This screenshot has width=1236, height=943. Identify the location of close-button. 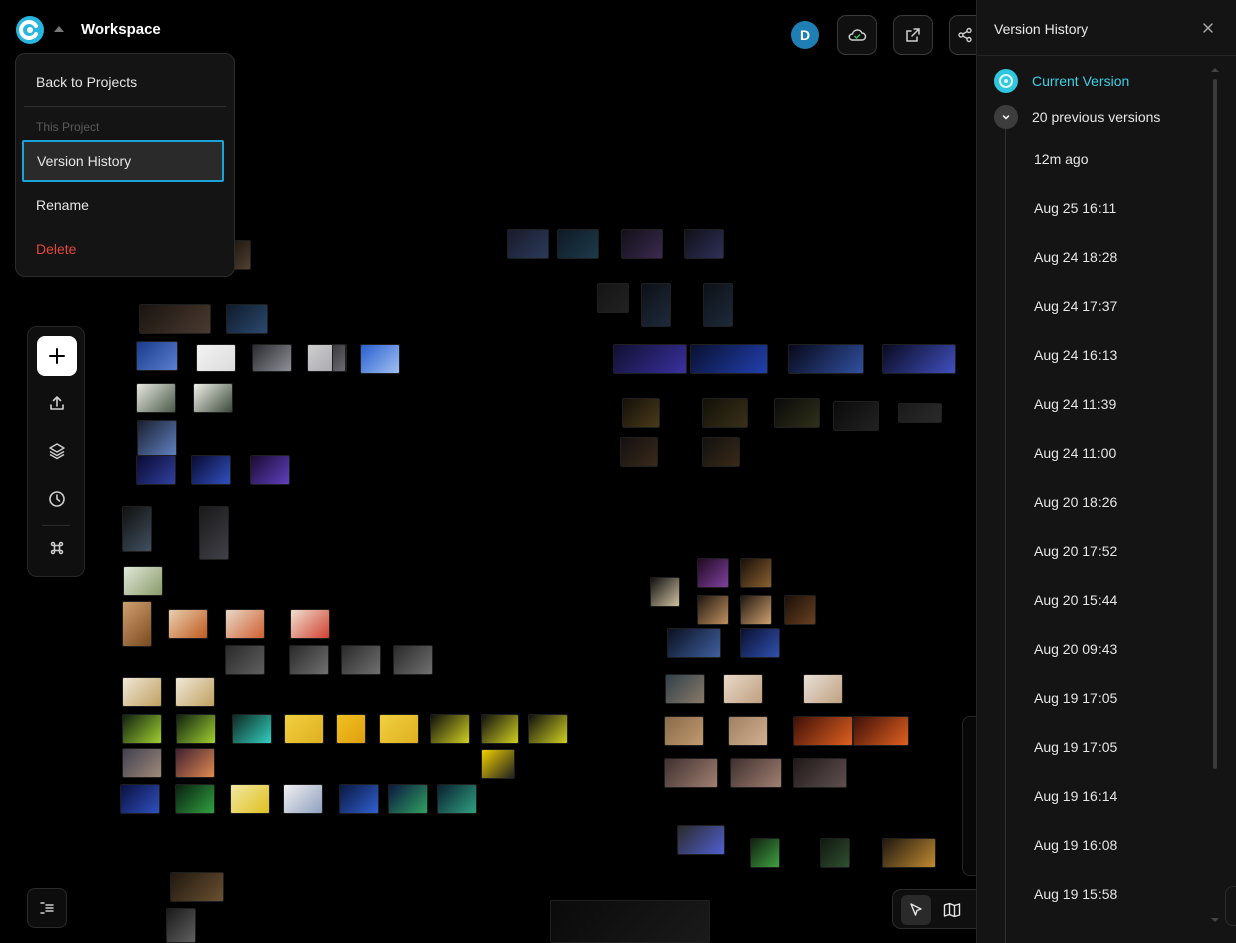
(1208, 28).